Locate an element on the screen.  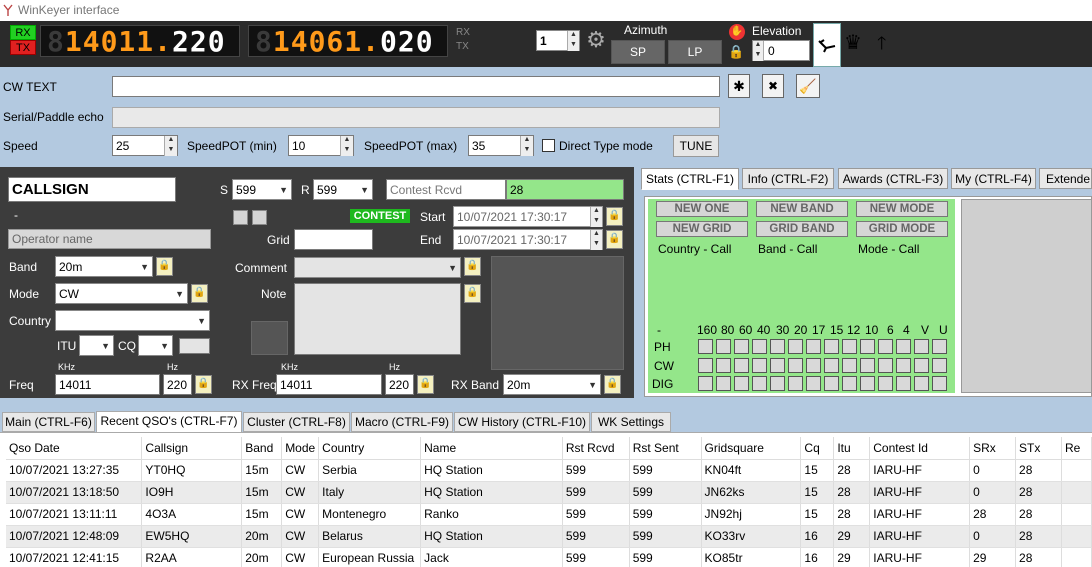
step-spinner: 1 ▲ ▼ is located at coordinates (558, 40).